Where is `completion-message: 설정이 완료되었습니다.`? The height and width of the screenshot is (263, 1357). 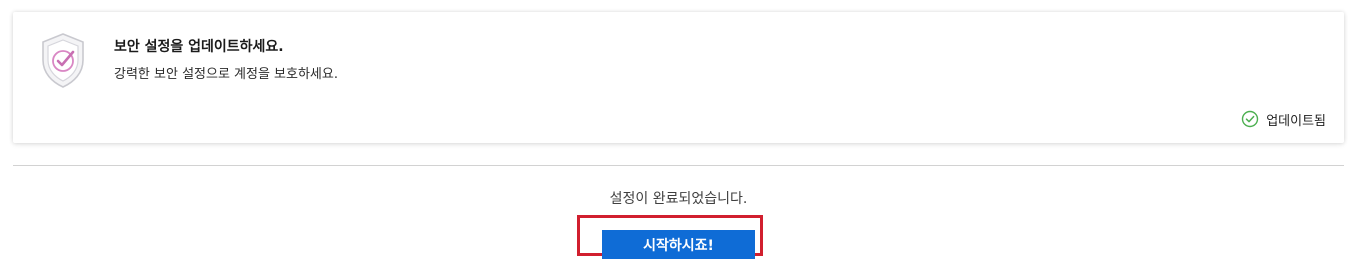 completion-message: 설정이 완료되었습니다. is located at coordinates (678, 199).